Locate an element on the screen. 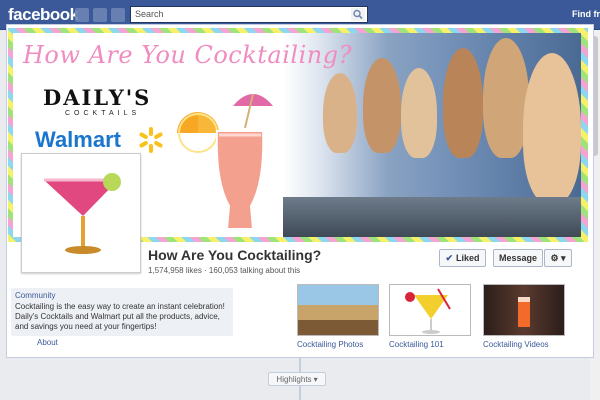  notifications-globe-icon is located at coordinates (118, 15).